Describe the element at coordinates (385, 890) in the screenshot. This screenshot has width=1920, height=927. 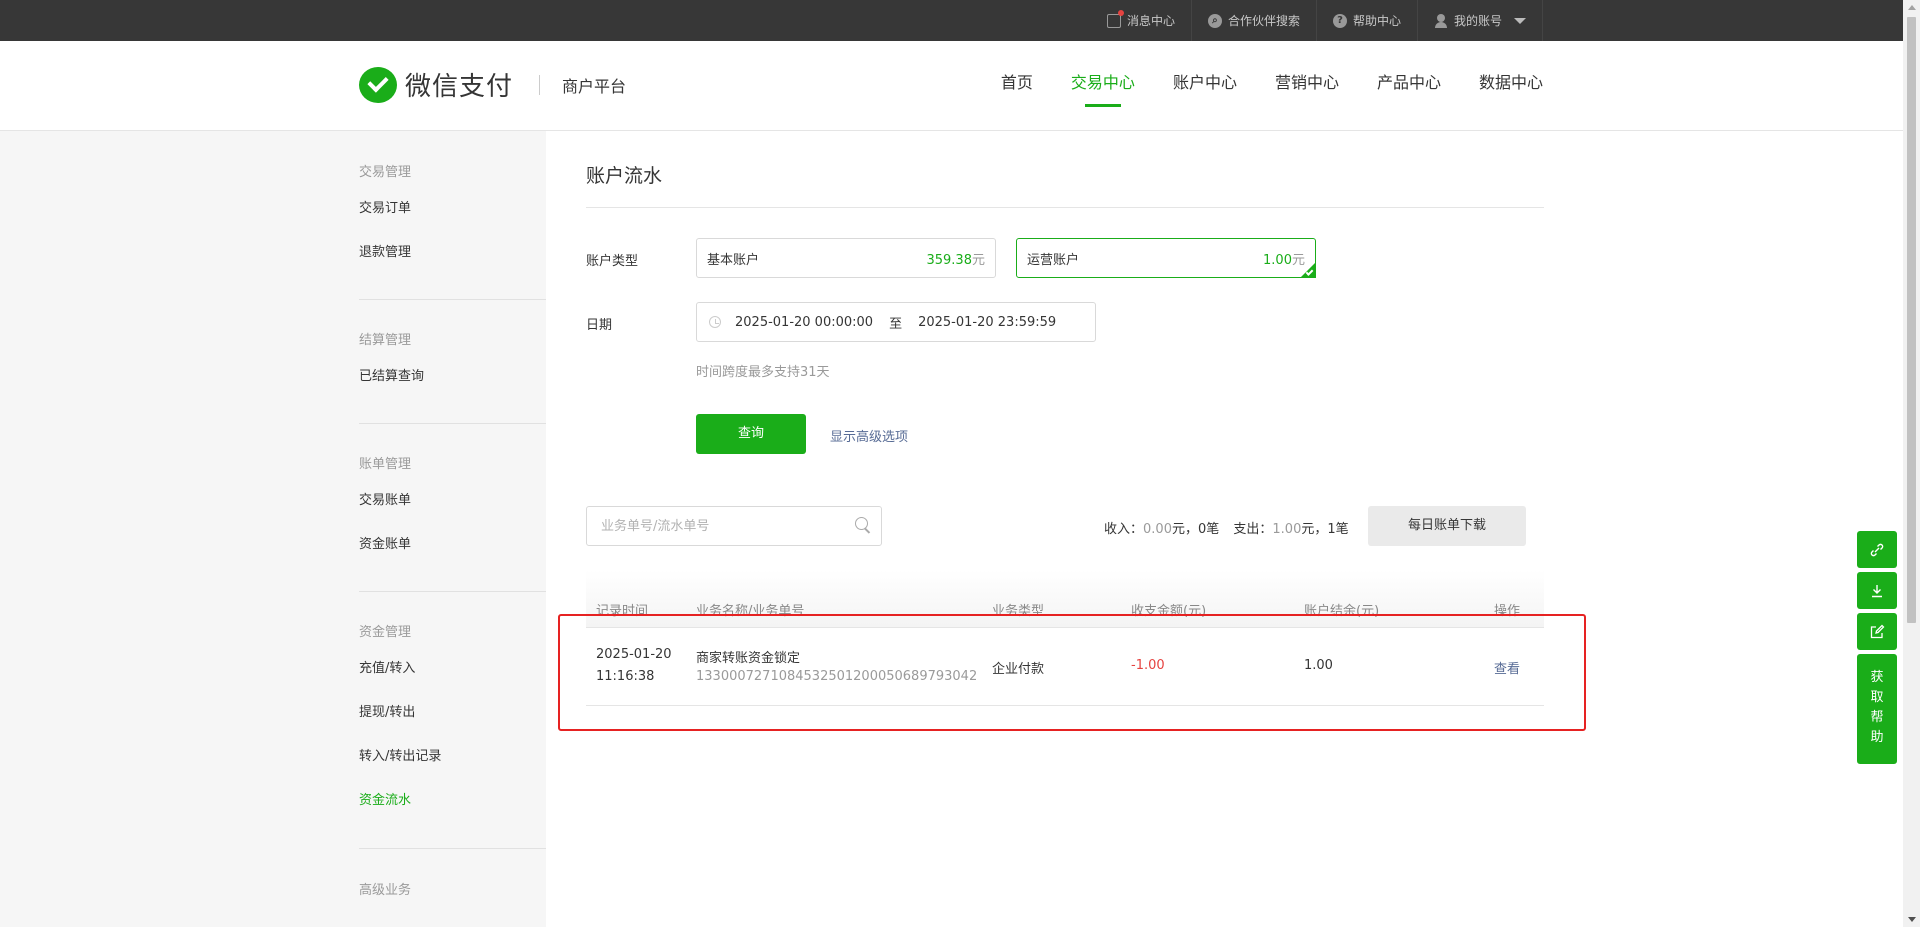
I see `sidebar-group-title: 高级业务` at that location.